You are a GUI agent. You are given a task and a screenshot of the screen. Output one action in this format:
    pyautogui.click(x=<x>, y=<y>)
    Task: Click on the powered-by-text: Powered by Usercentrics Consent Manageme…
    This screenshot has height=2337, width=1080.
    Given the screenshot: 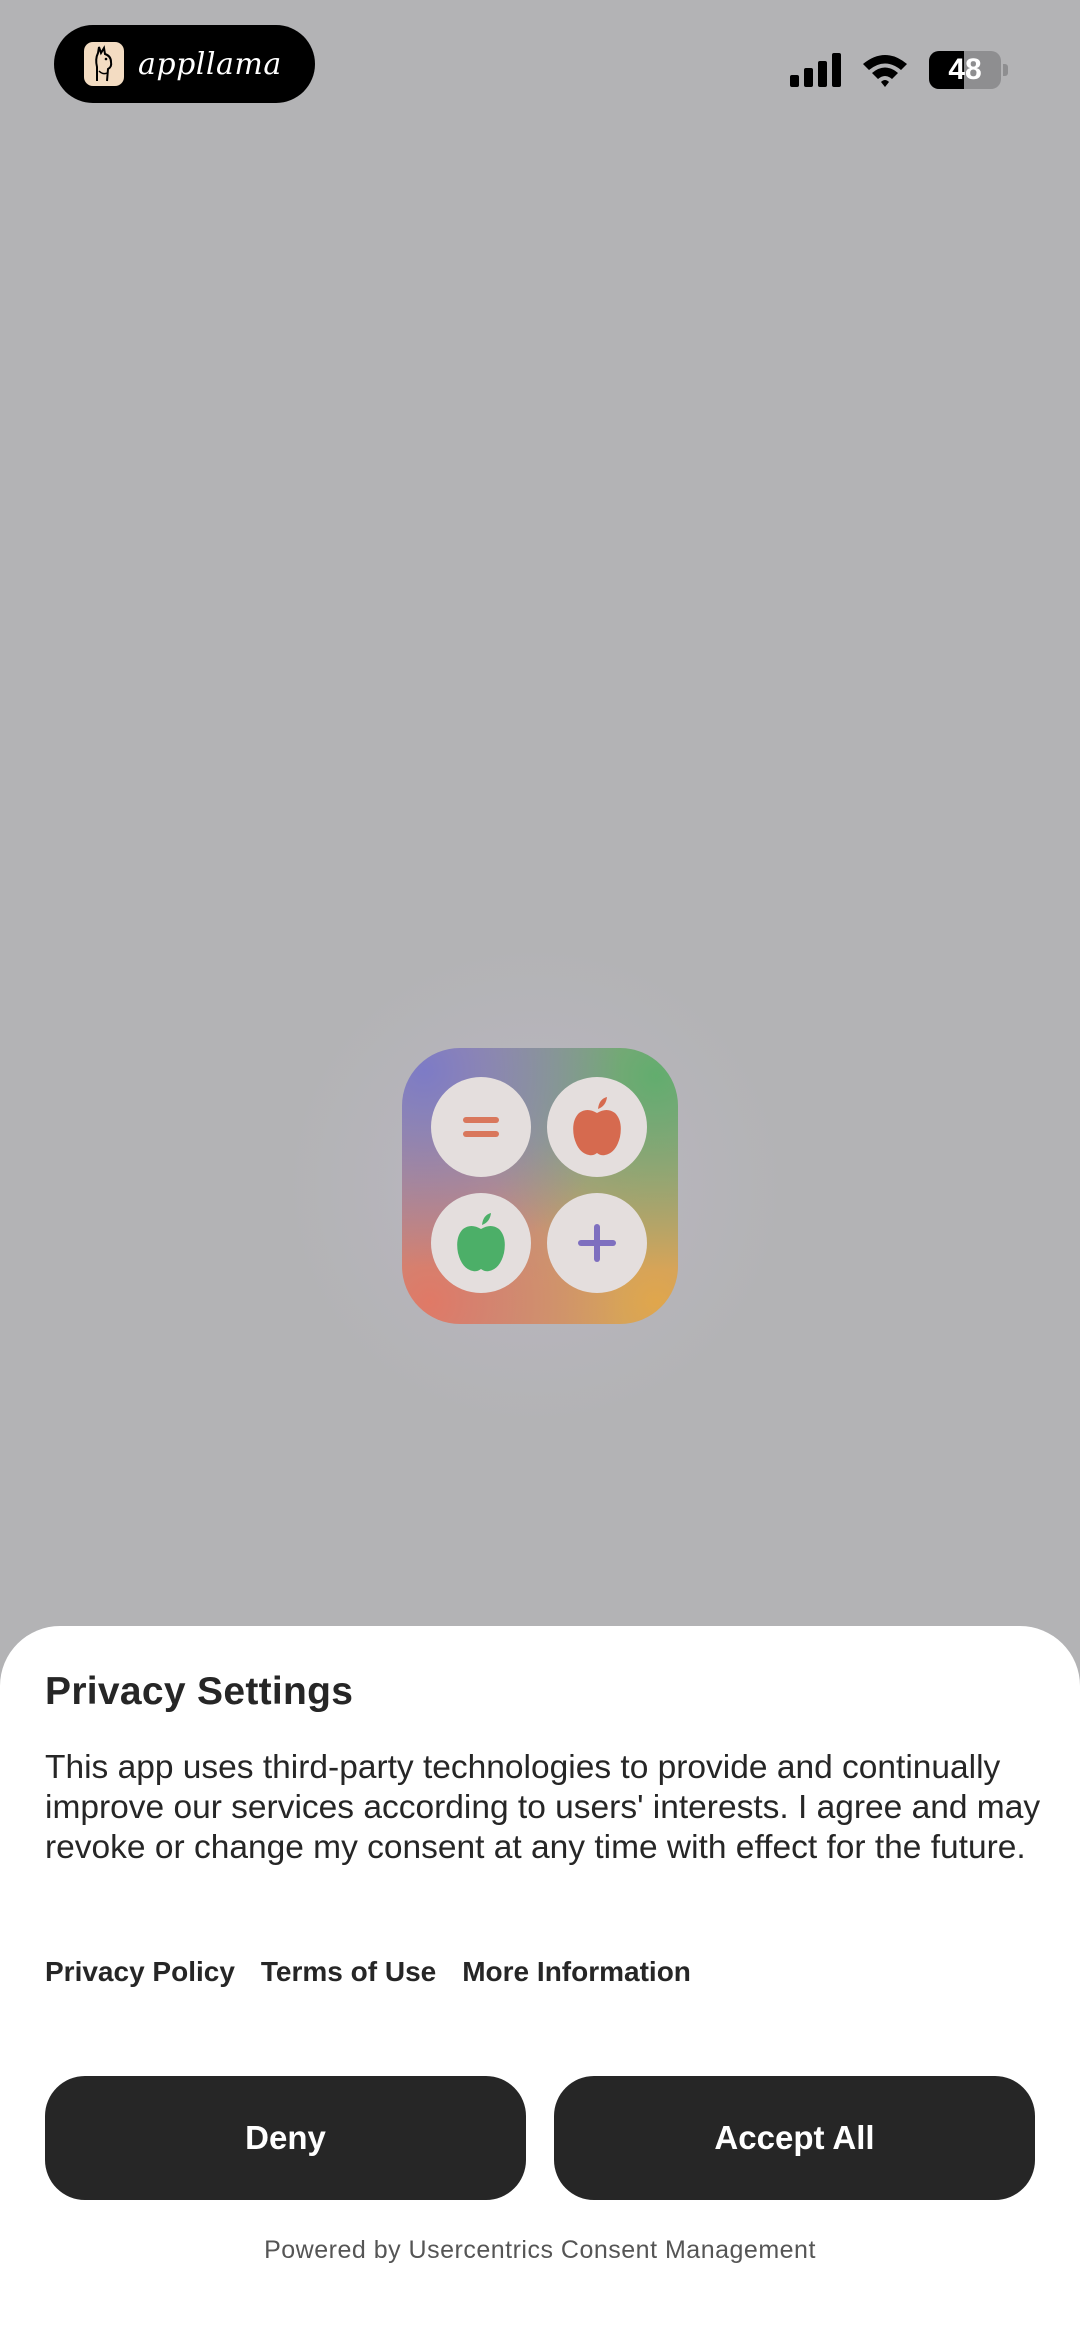 What is the action you would take?
    pyautogui.click(x=540, y=2250)
    